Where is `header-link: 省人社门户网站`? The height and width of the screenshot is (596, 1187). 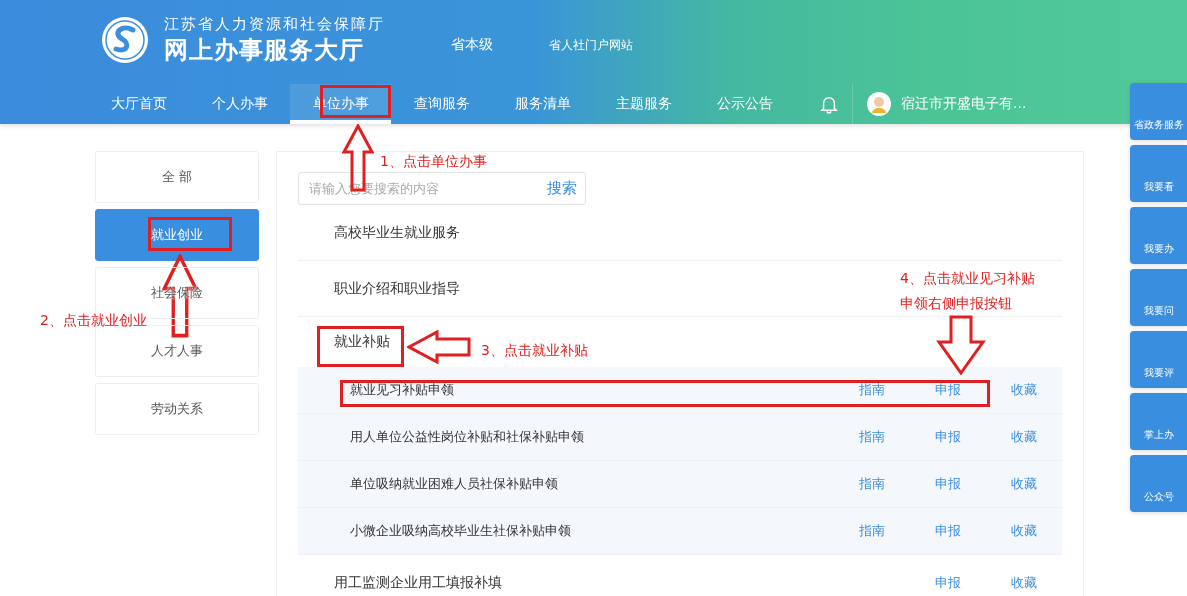 header-link: 省人社门户网站 is located at coordinates (591, 45).